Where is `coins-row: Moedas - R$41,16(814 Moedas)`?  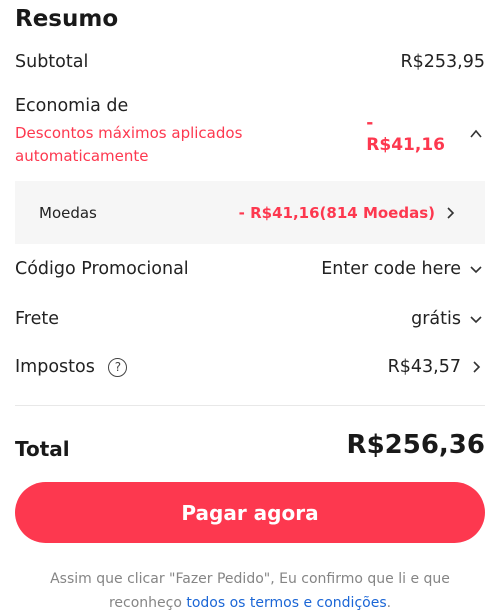 coins-row: Moedas - R$41,16(814 Moedas) is located at coordinates (250, 212).